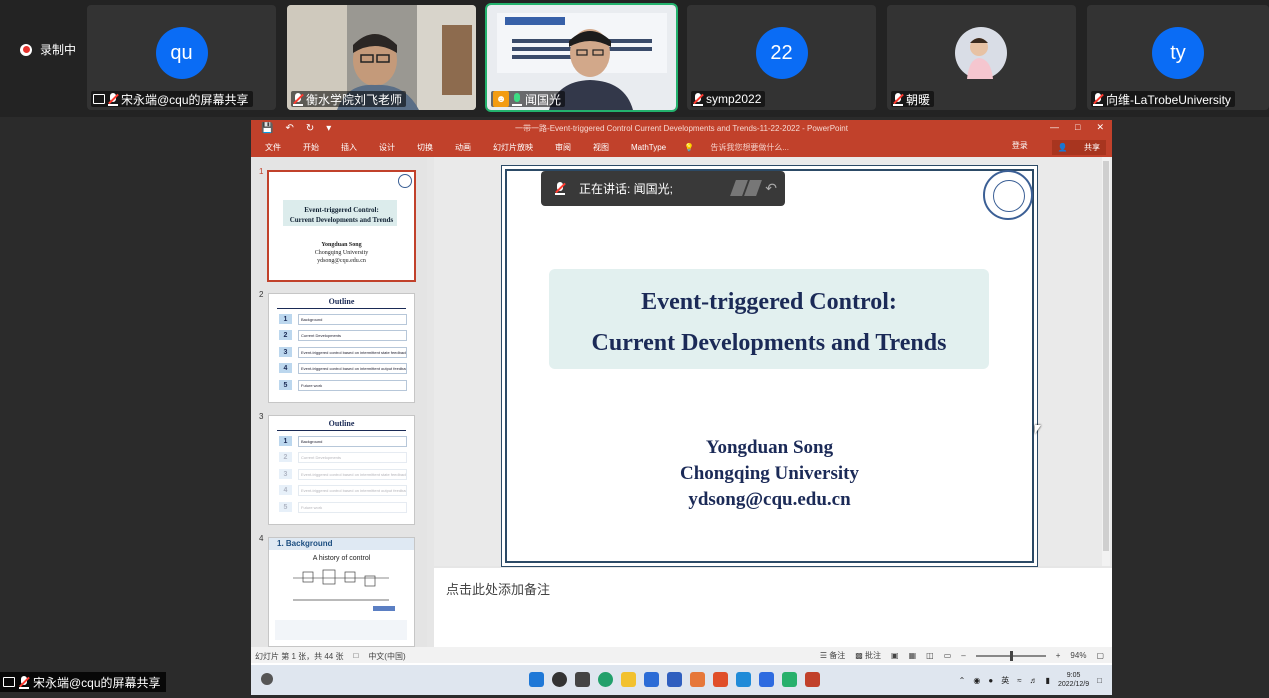 The height and width of the screenshot is (698, 1269). What do you see at coordinates (1058, 655) in the screenshot?
I see `zoom-in-button: +` at bounding box center [1058, 655].